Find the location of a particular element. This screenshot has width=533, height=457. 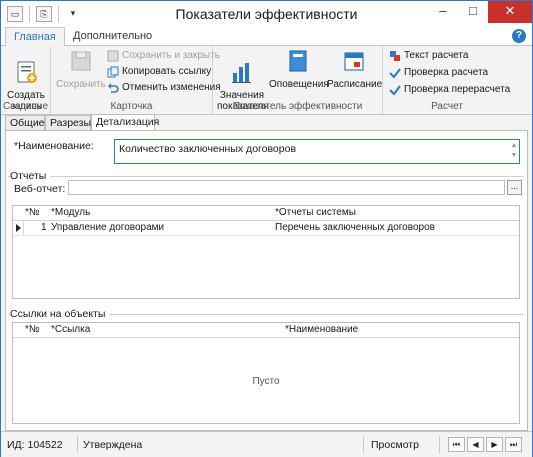

alerts-book-icon is located at coordinates (298, 61).